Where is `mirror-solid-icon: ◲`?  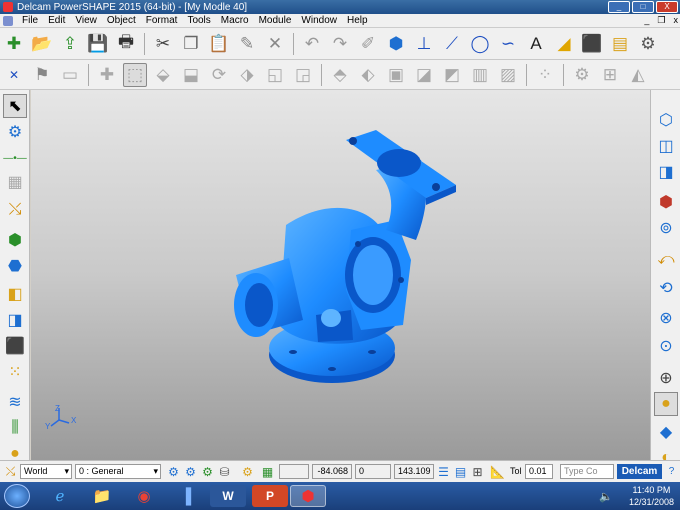 mirror-solid-icon: ◲ is located at coordinates (303, 75).